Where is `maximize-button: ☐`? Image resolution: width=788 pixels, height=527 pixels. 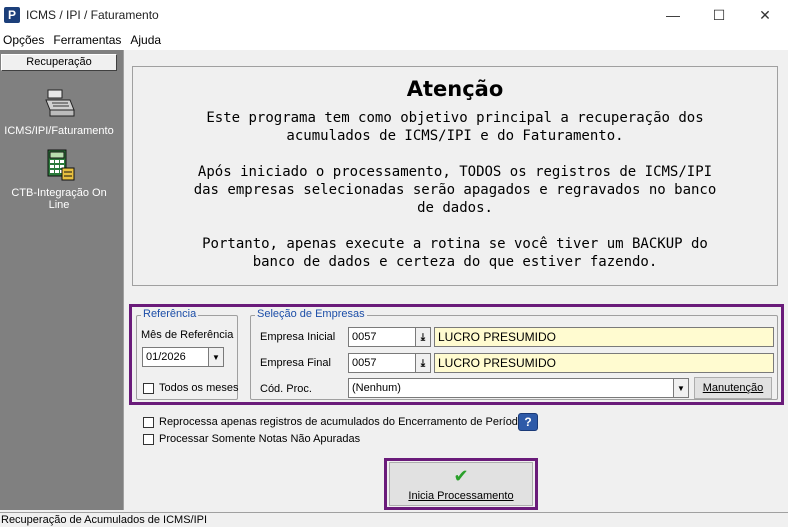
maximize-button: ☐ is located at coordinates (719, 15).